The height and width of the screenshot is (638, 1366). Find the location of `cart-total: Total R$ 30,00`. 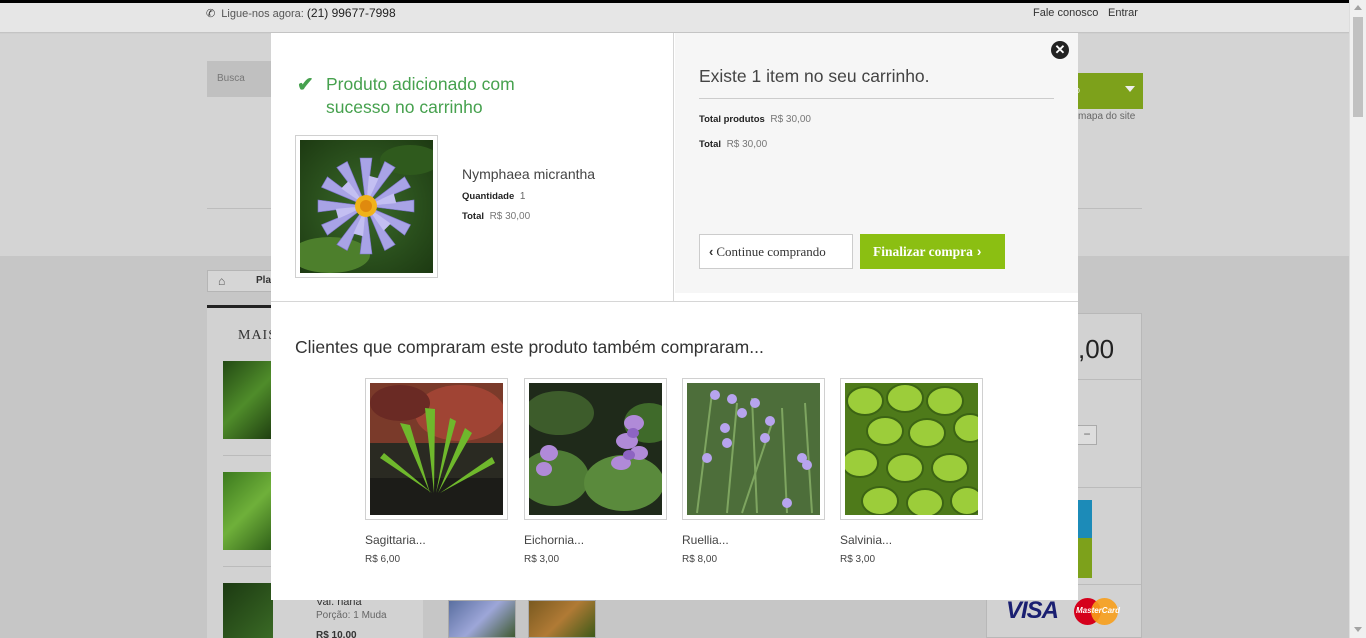

cart-total: Total R$ 30,00 is located at coordinates (733, 144).